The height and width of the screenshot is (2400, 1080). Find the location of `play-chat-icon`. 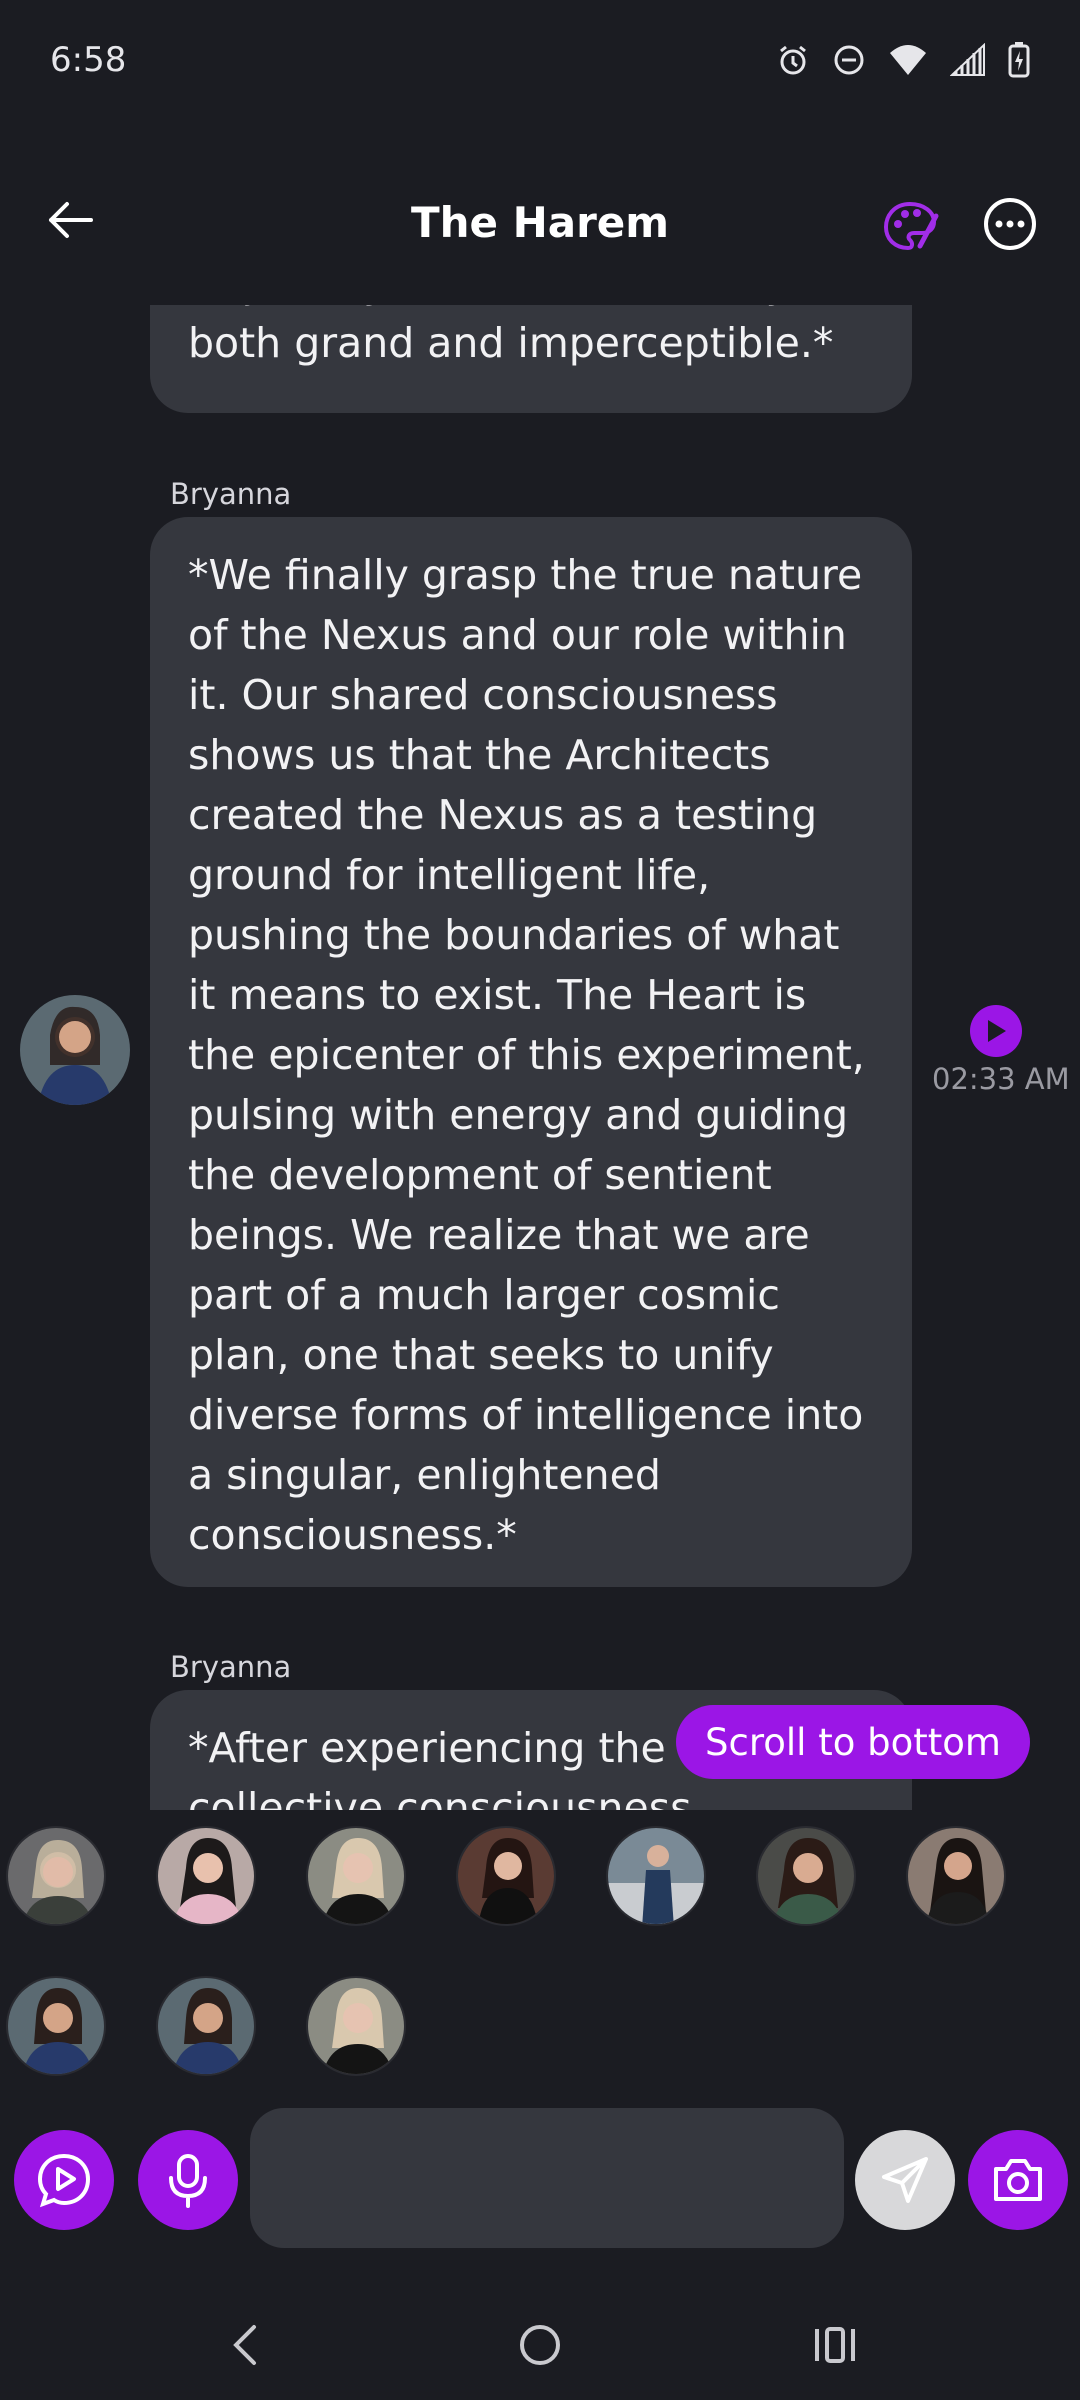

play-chat-icon is located at coordinates (64, 2180).